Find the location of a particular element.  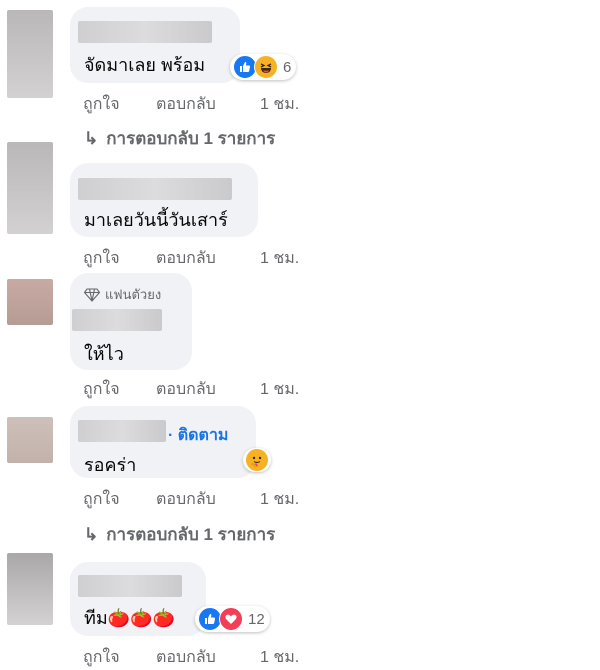

fan-badge-label: แฟนตัวยง is located at coordinates (133, 294).